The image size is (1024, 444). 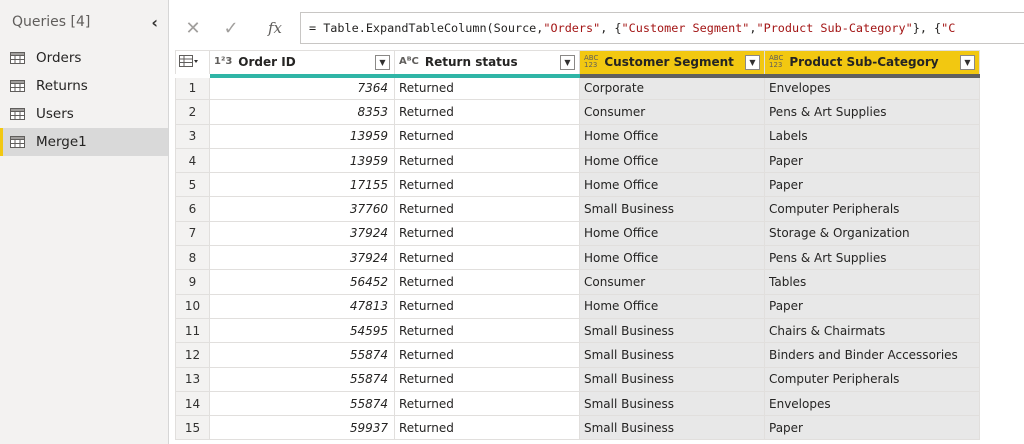 What do you see at coordinates (672, 64) in the screenshot?
I see `column-header-customer-segment: ABC 123 Customer Segment ▼` at bounding box center [672, 64].